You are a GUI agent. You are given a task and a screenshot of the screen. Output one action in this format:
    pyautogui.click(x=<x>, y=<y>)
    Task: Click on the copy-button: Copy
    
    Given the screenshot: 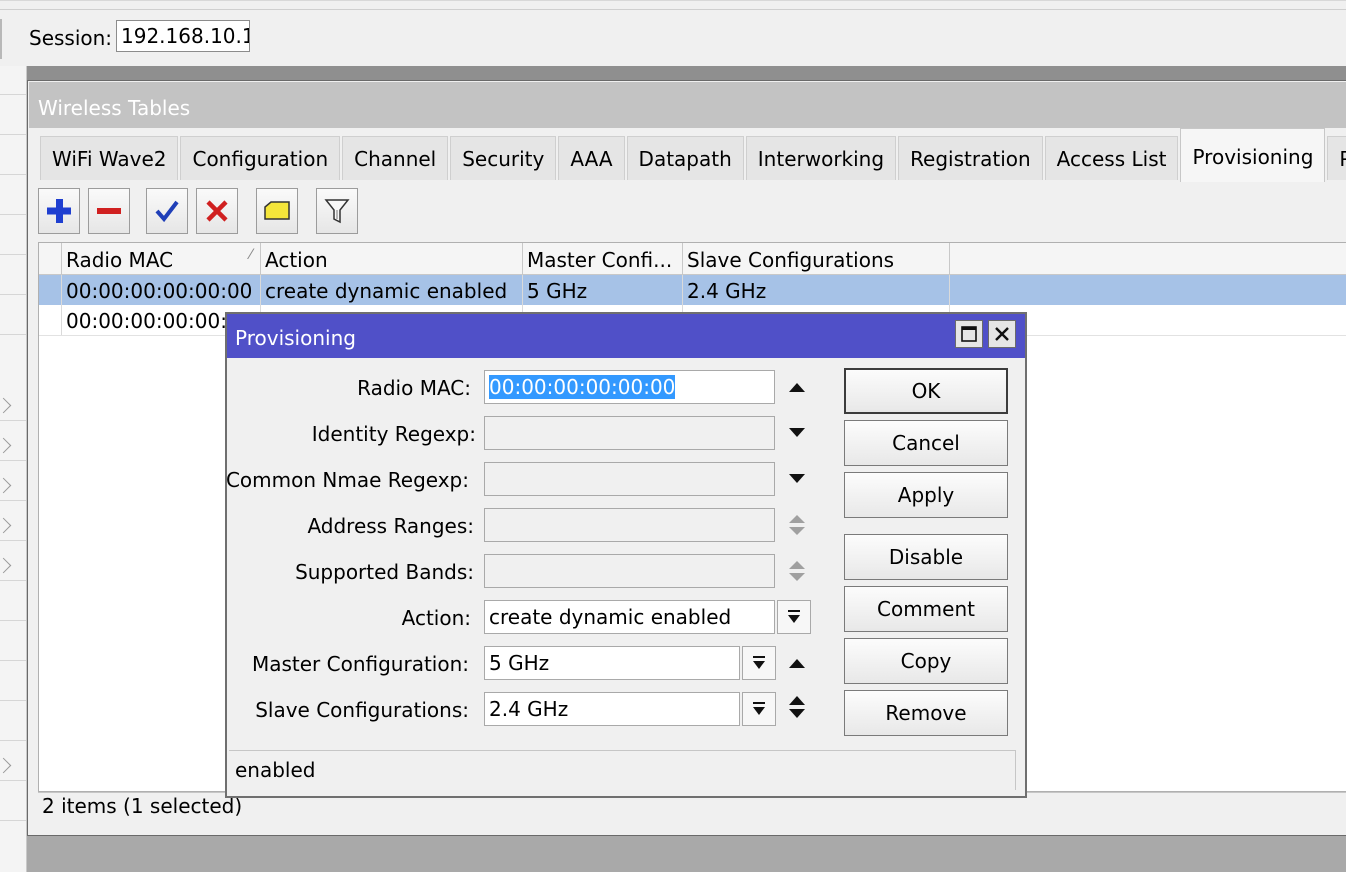 What is the action you would take?
    pyautogui.click(x=926, y=661)
    